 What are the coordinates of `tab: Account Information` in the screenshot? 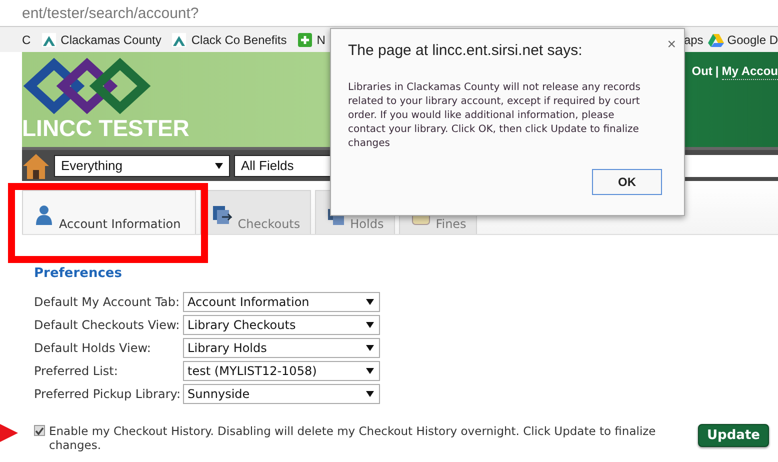 It's located at (109, 212).